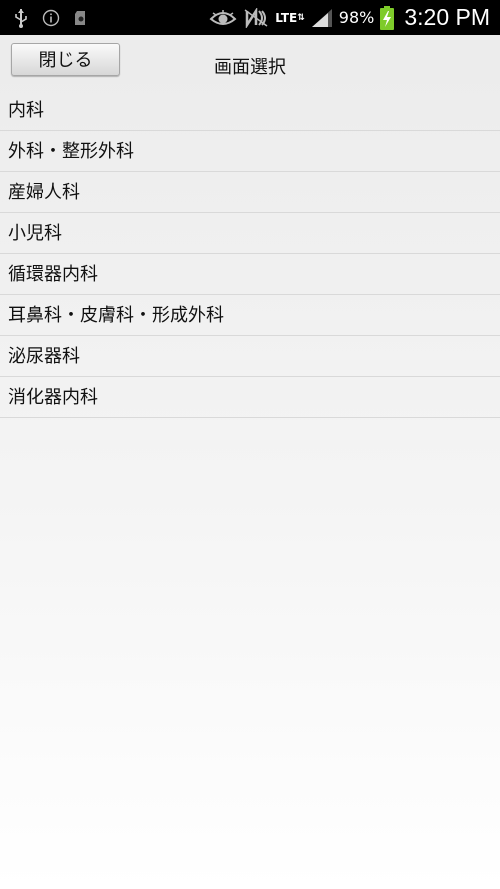 The width and height of the screenshot is (500, 889). I want to click on header: 閉じる 画面選択, so click(250, 62).